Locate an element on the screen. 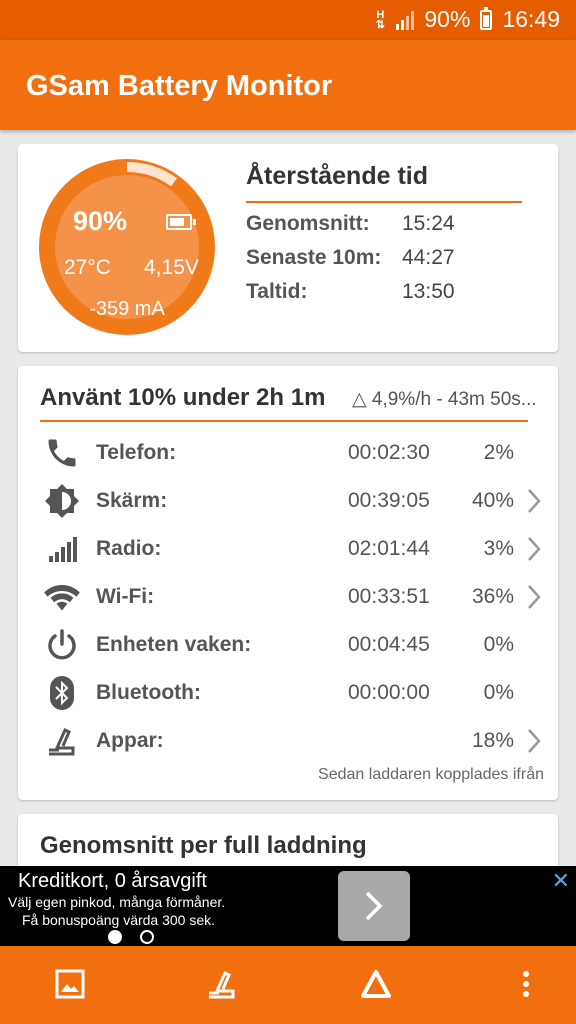 This screenshot has width=576, height=1024. image-icon is located at coordinates (70, 984).